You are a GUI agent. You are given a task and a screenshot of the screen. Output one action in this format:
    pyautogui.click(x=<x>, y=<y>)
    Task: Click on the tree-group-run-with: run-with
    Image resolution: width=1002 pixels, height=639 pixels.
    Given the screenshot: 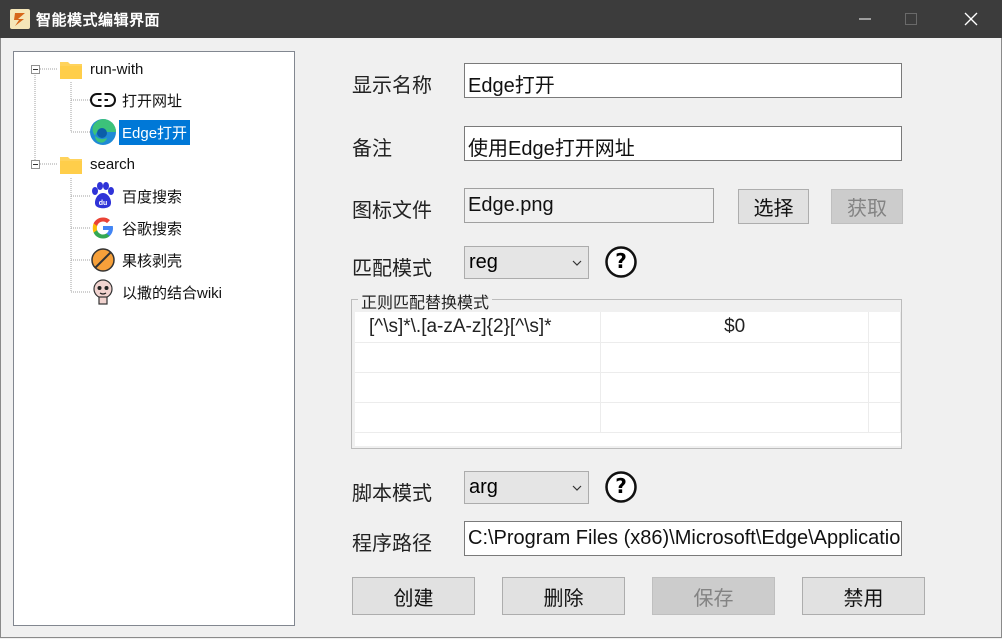 What is the action you would take?
    pyautogui.click(x=101, y=69)
    